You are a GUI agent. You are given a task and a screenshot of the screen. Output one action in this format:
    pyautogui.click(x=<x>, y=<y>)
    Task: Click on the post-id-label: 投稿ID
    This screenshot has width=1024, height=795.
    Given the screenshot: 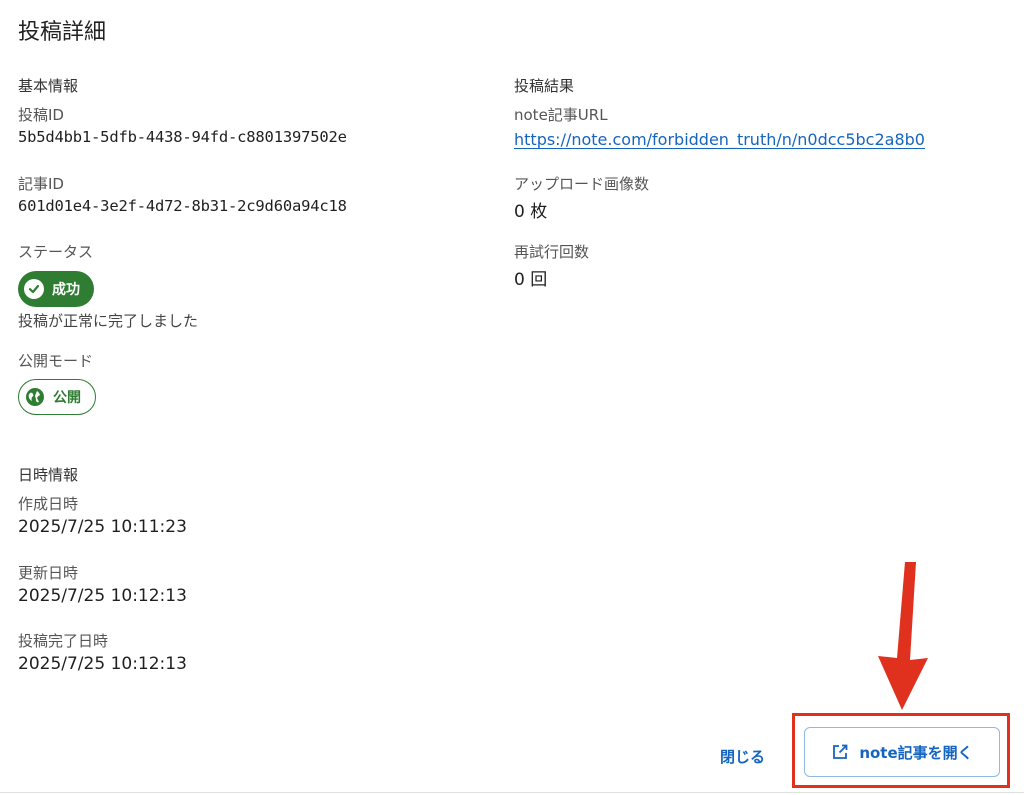 What is the action you would take?
    pyautogui.click(x=41, y=115)
    